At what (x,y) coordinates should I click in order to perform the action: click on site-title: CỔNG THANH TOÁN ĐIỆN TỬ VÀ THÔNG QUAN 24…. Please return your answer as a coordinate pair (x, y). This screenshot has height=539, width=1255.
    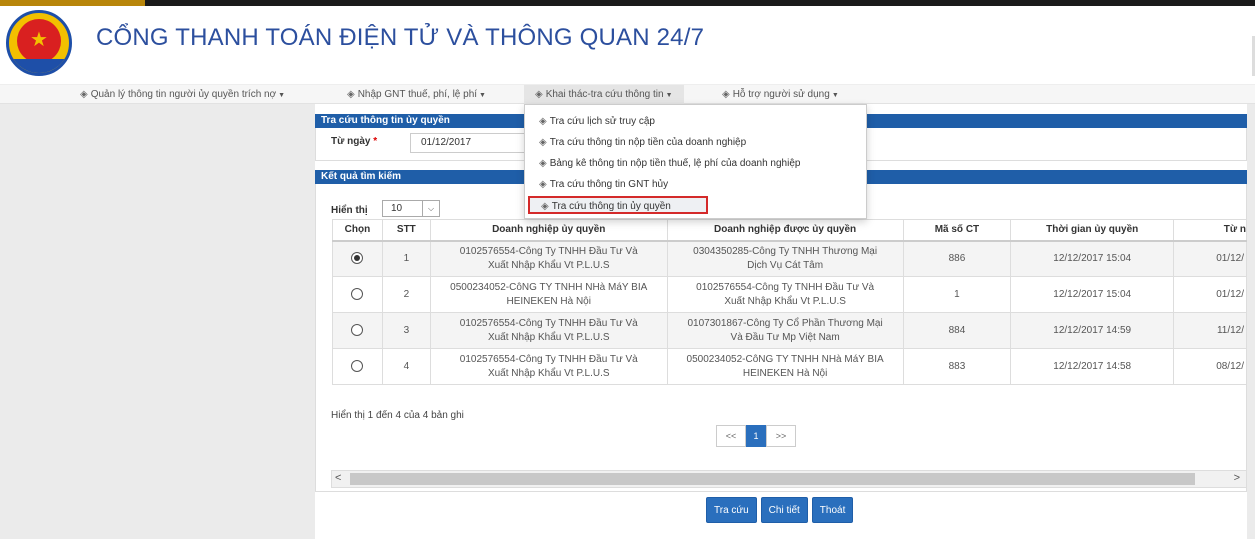
    Looking at the image, I should click on (400, 37).